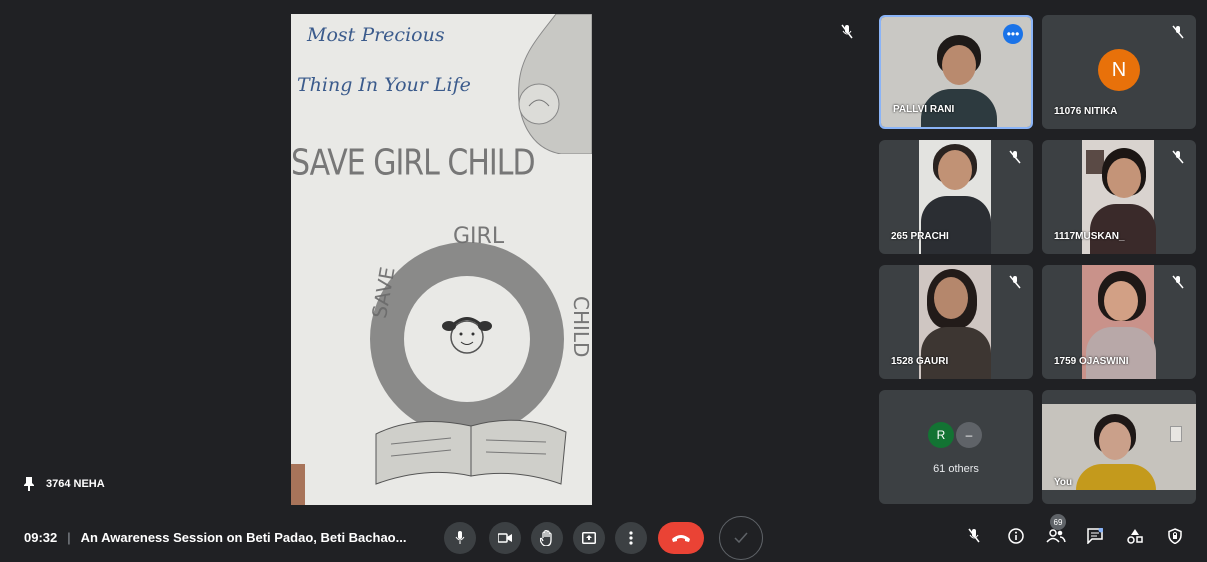  I want to click on meeting-details-button, so click(1016, 536).